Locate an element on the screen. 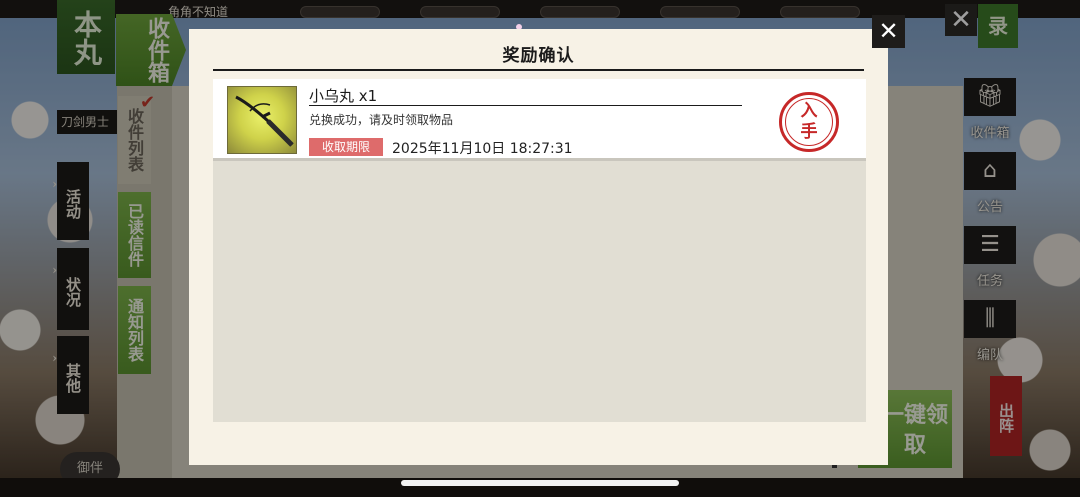 This screenshot has height=497, width=1080. deadline-badge: 收取期限 is located at coordinates (346, 147).